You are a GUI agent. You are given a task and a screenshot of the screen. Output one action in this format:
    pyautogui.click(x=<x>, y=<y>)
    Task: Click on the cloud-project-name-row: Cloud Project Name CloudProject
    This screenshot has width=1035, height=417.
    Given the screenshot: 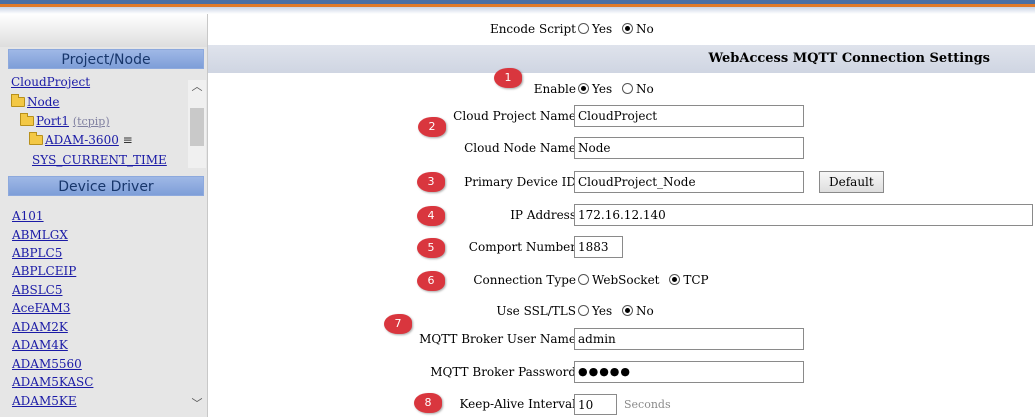 What is the action you would take?
    pyautogui.click(x=621, y=117)
    